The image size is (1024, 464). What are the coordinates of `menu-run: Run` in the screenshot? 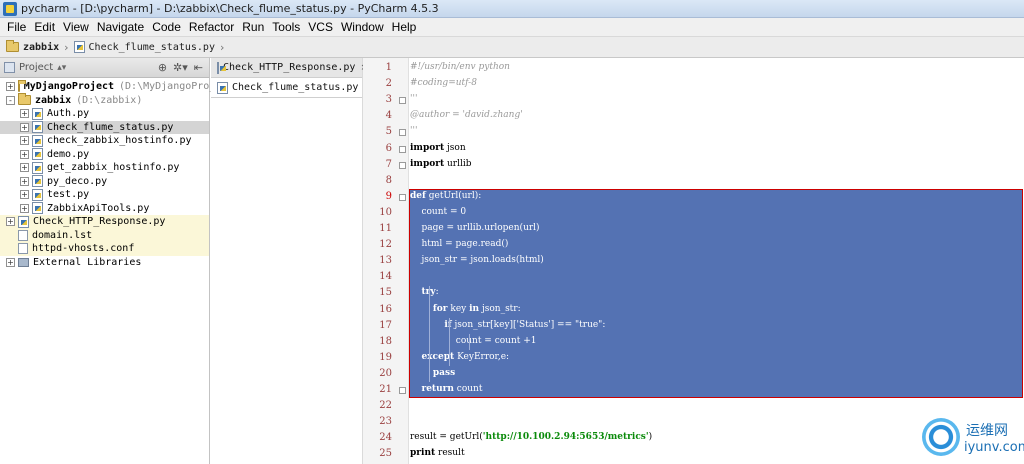 It's located at (253, 27).